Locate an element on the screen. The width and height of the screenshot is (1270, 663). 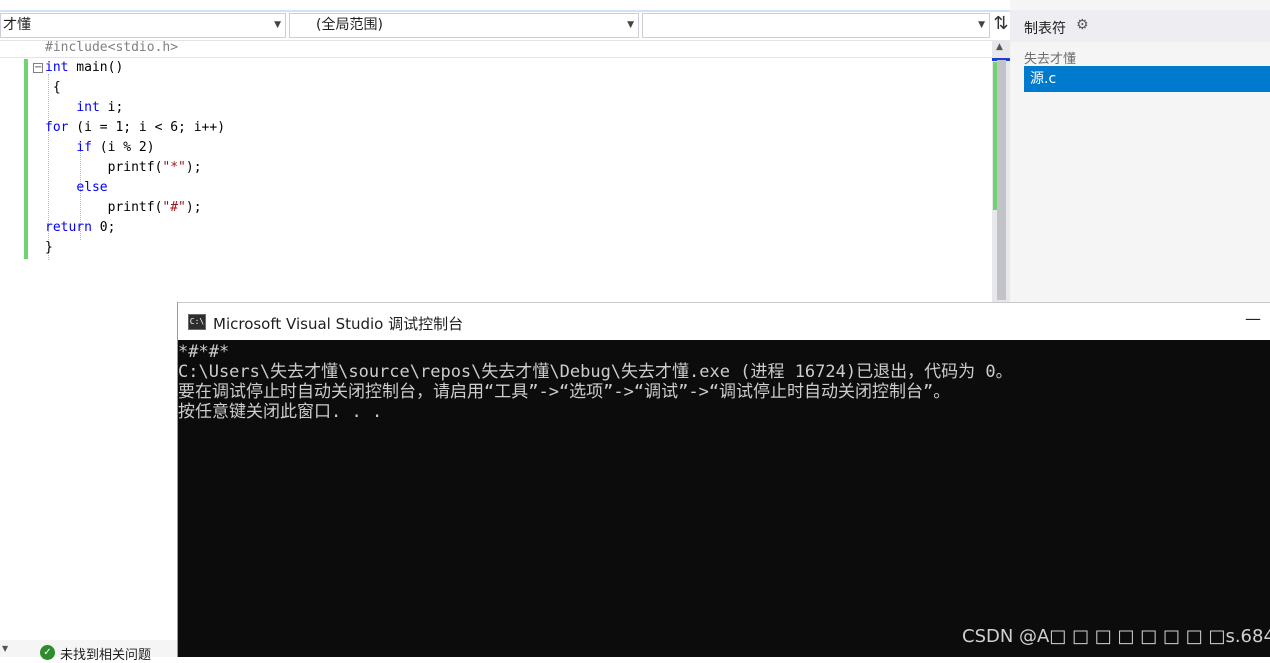
project-dropdown-value: 才懂 is located at coordinates (17, 25).